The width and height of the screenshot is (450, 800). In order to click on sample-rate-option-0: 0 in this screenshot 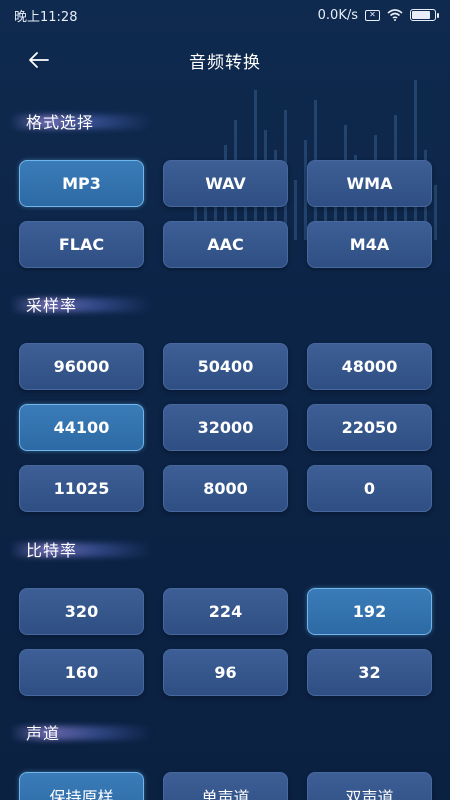, I will do `click(369, 488)`.